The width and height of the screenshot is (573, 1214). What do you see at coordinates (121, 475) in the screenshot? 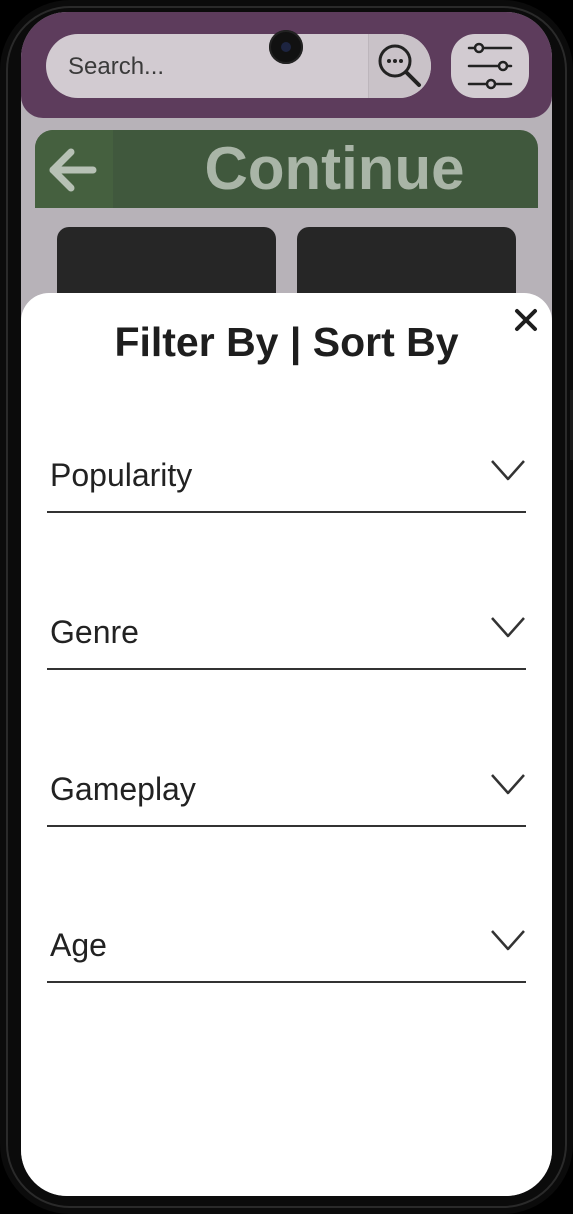
I see `filter-option-label: Popularity` at bounding box center [121, 475].